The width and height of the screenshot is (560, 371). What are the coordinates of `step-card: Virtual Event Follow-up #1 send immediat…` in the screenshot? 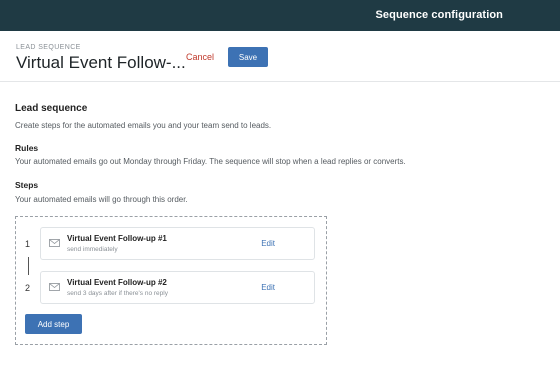 It's located at (177, 243).